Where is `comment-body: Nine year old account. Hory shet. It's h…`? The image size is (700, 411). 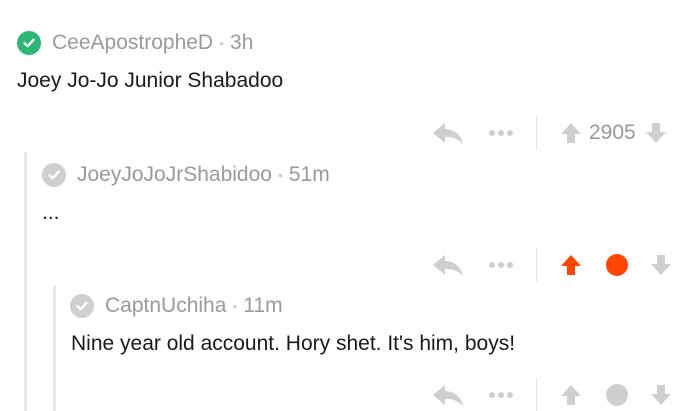
comment-body: Nine year old account. Hory shet. It's h… is located at coordinates (293, 343).